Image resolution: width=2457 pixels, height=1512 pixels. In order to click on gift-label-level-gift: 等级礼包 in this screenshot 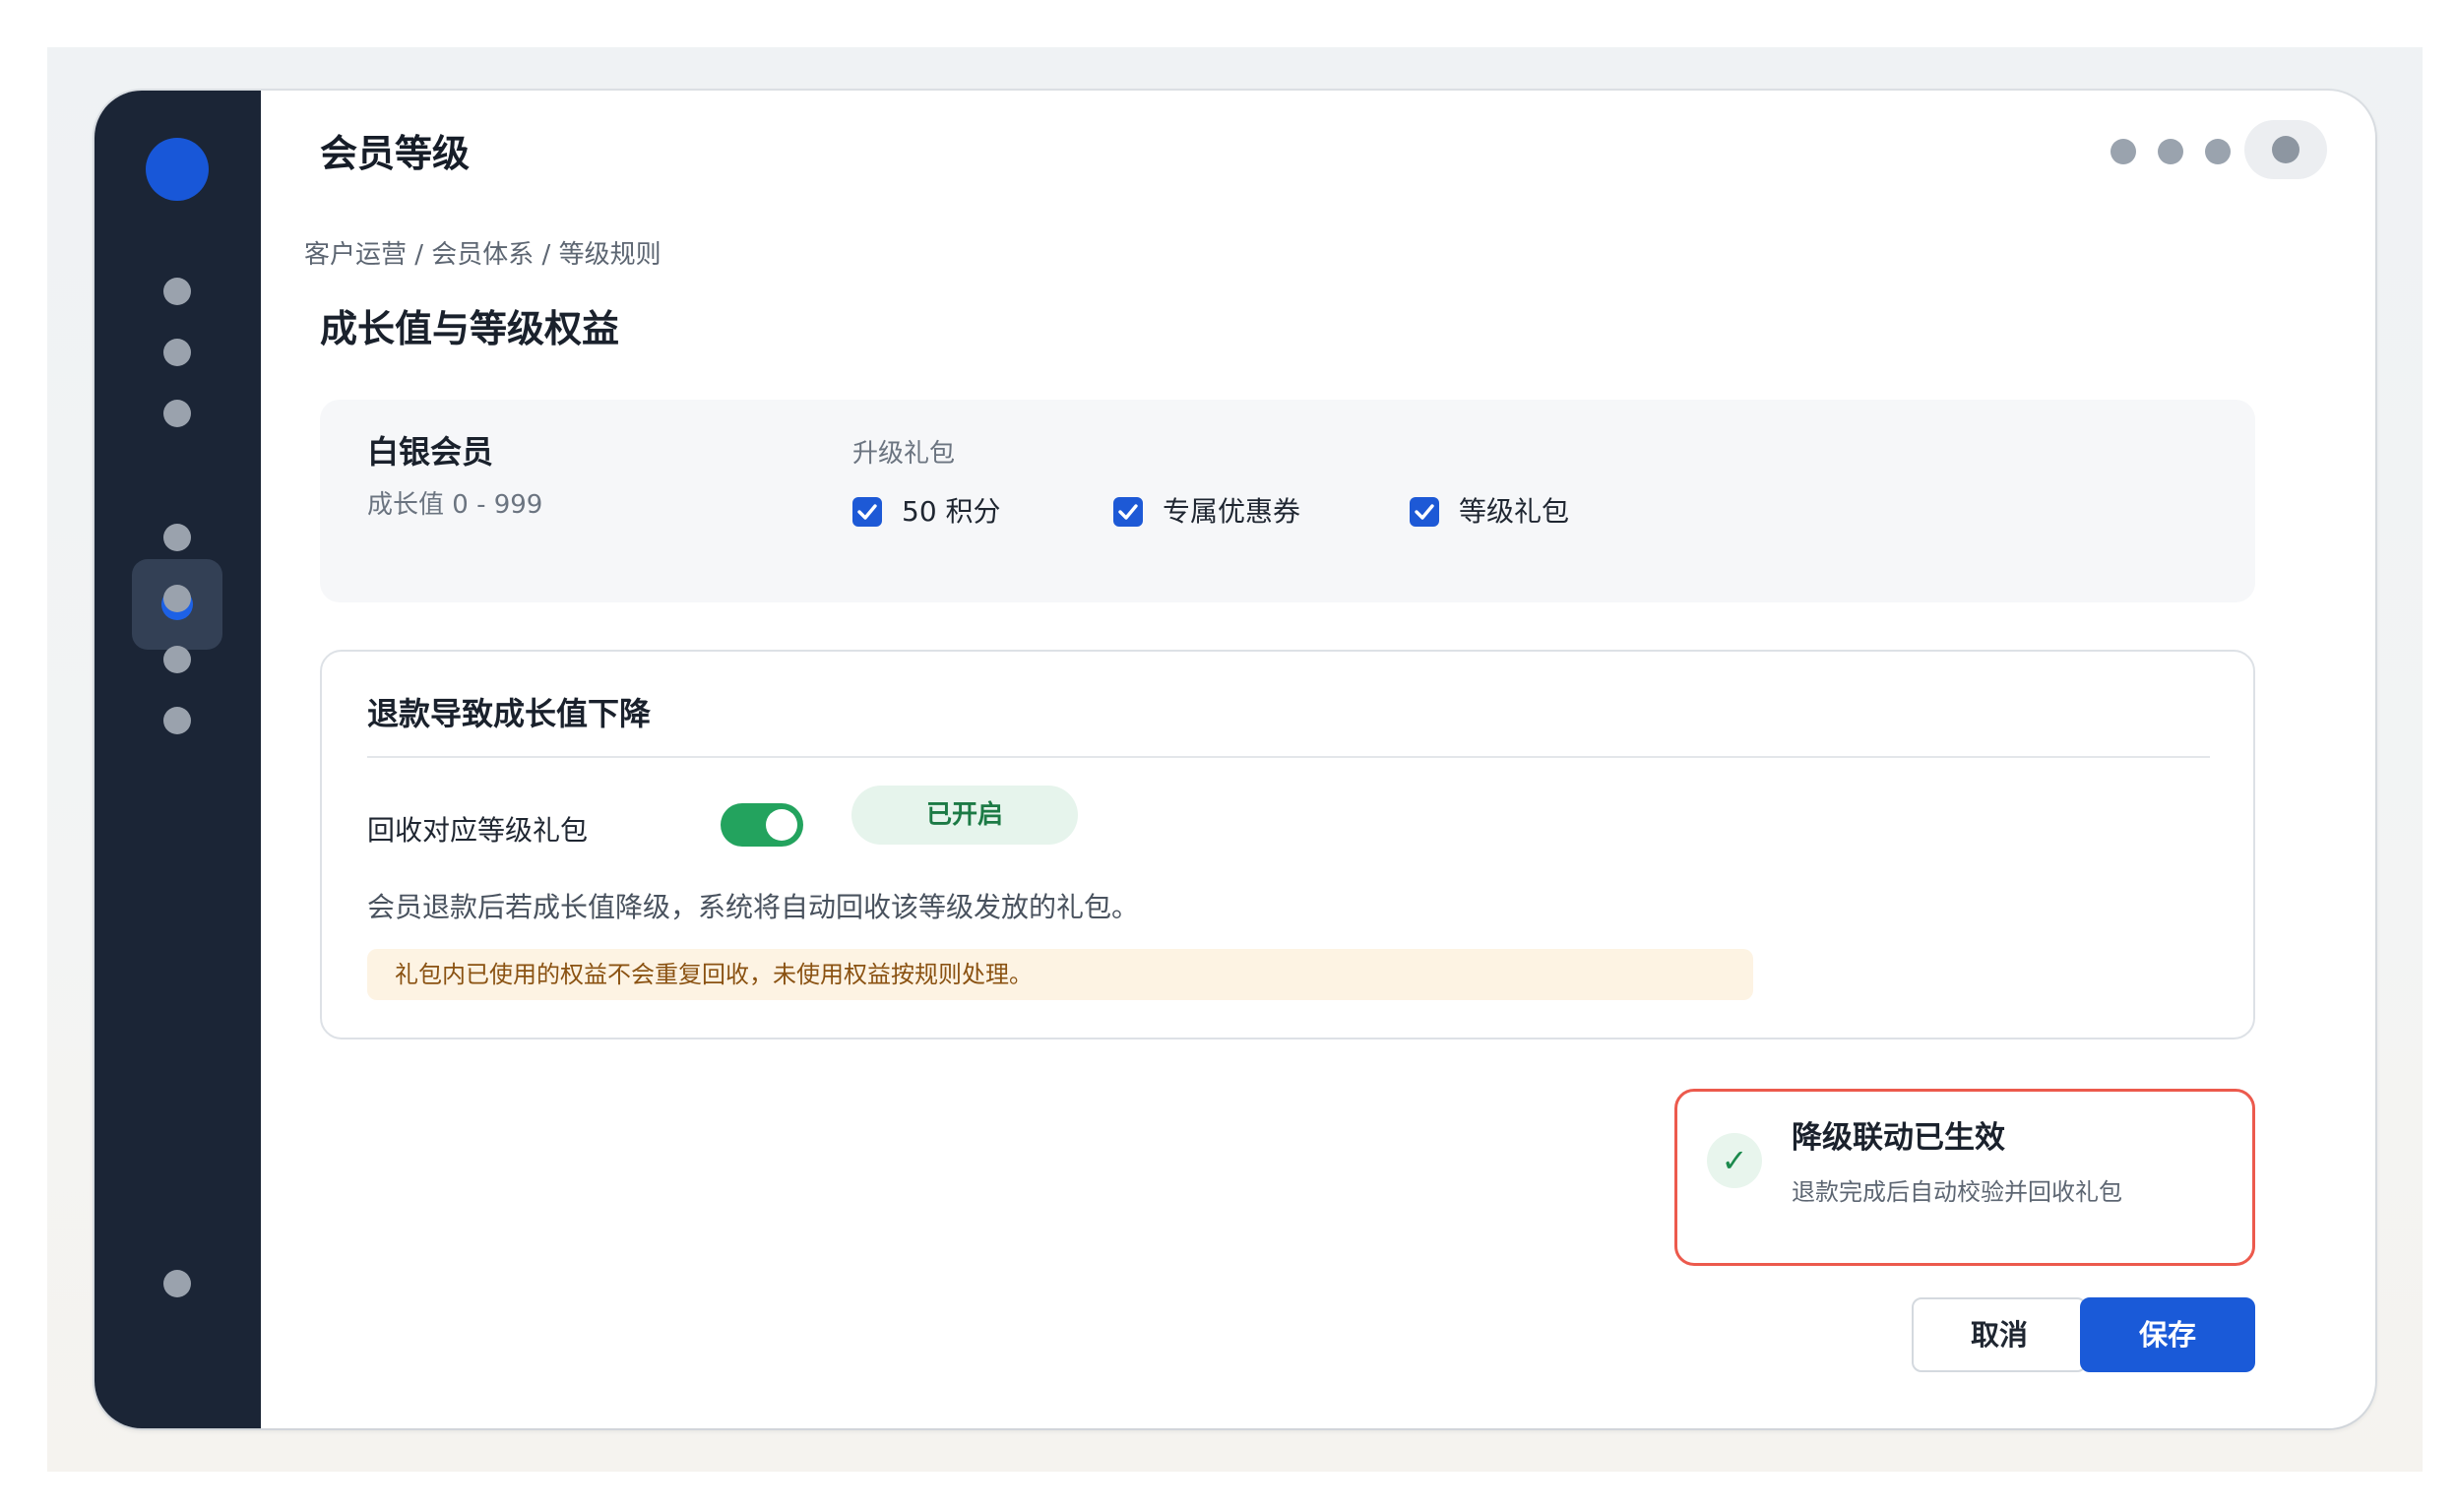, I will do `click(1514, 511)`.